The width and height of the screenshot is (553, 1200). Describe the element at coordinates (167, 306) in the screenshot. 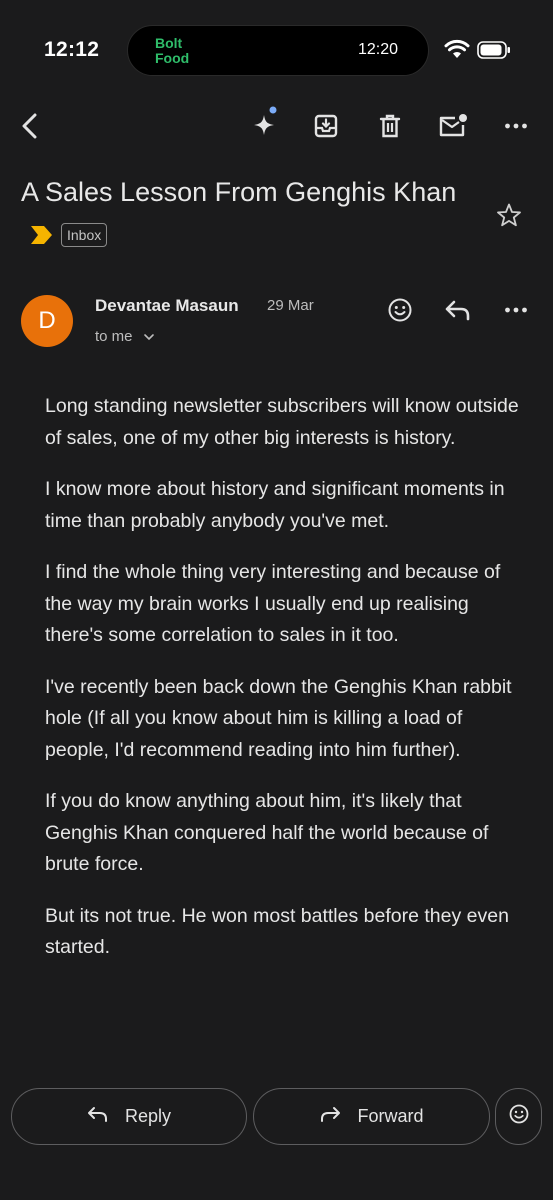

I see `sender-name: Devantae Masaun` at that location.